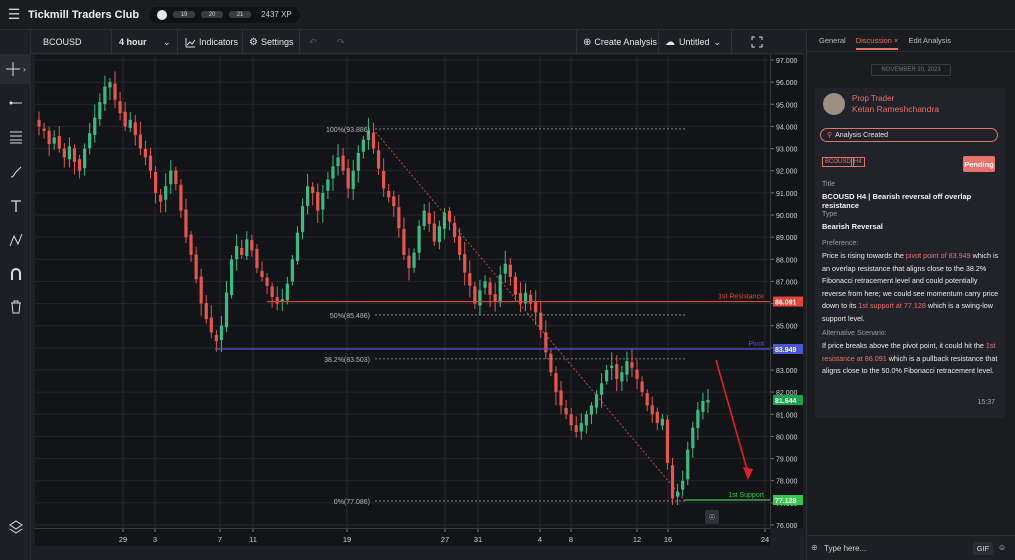  What do you see at coordinates (757, 42) in the screenshot?
I see `fullscreen-icon` at bounding box center [757, 42].